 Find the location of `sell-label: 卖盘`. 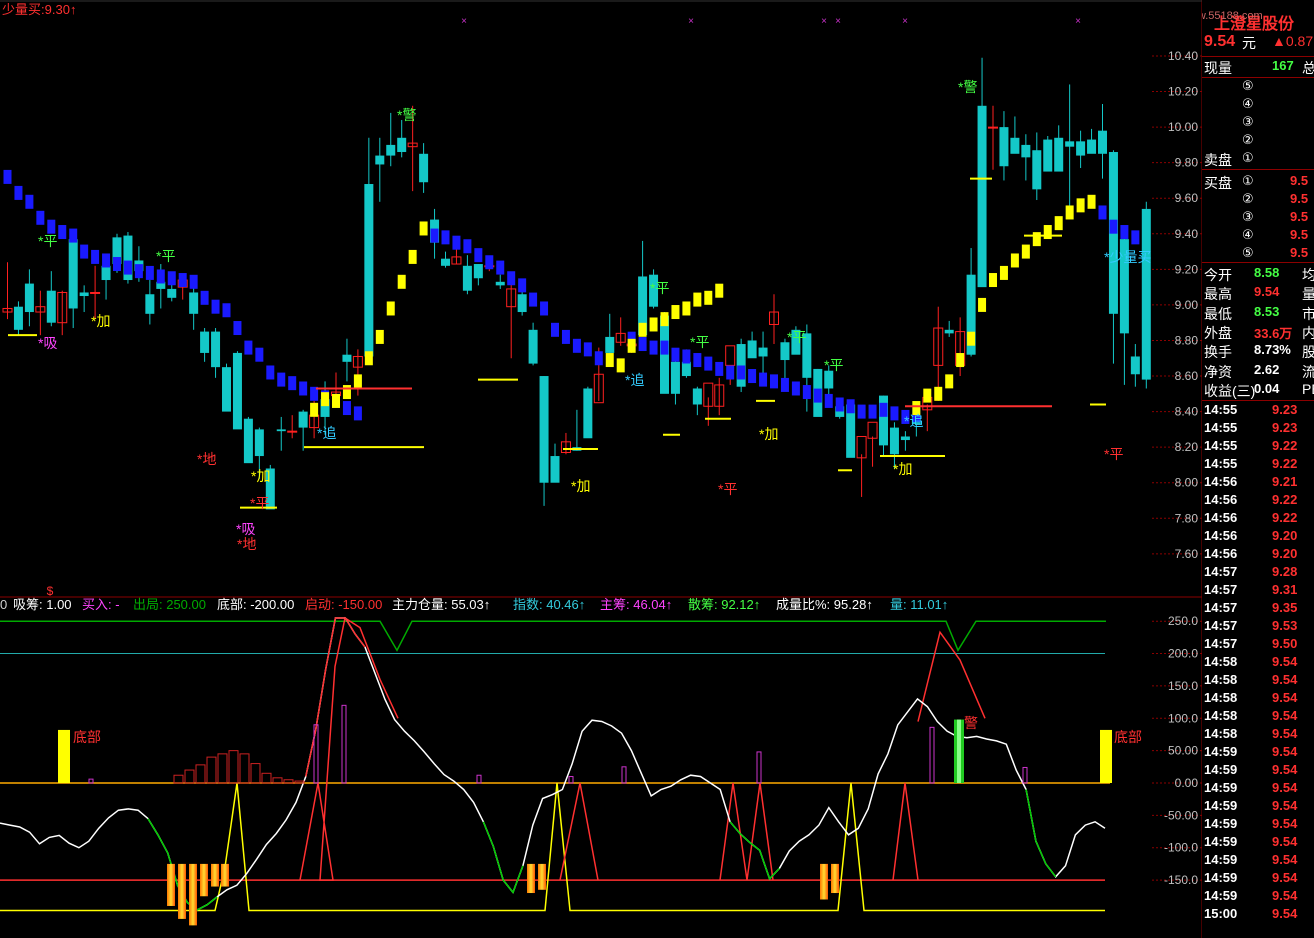

sell-label: 卖盘 is located at coordinates (1218, 160).